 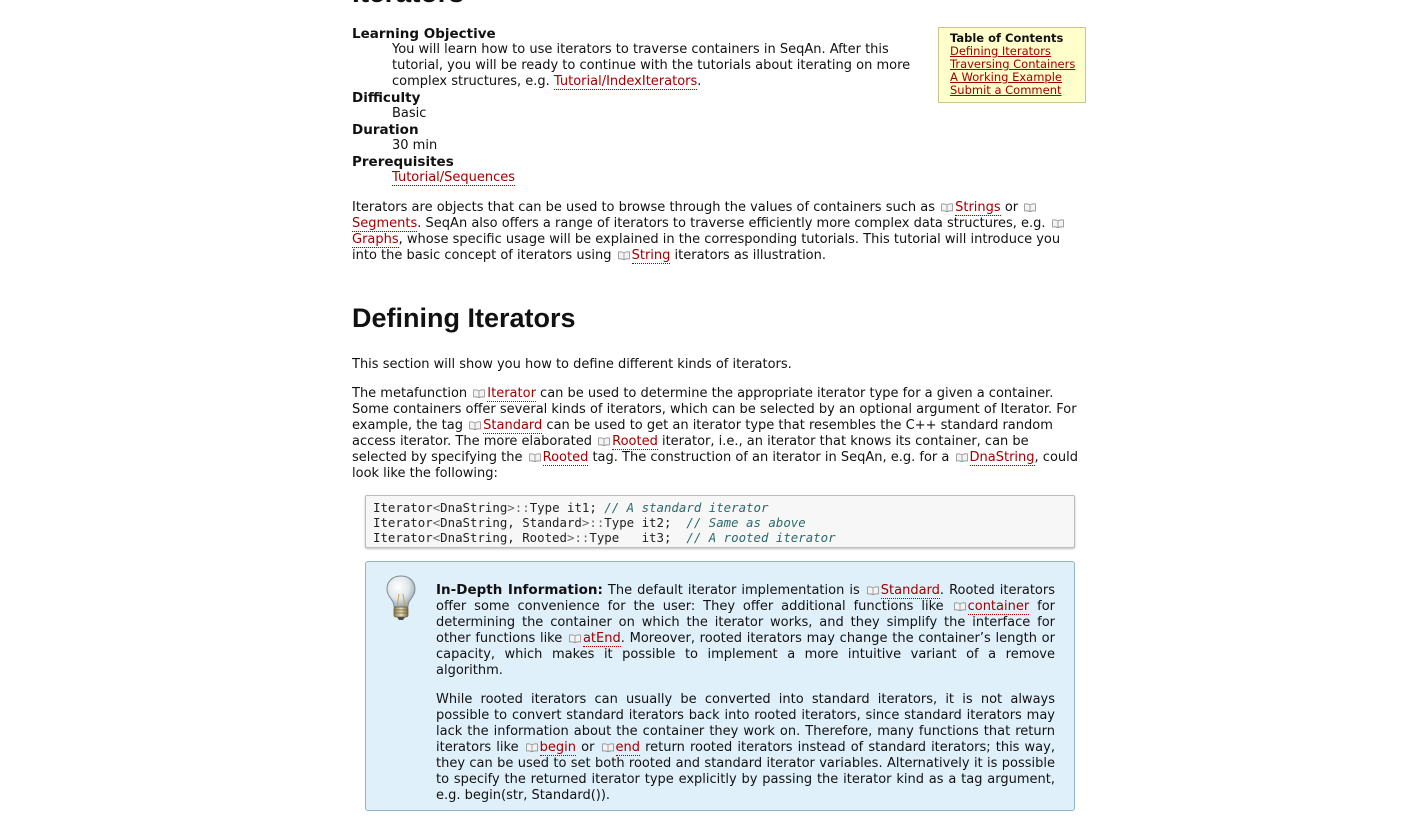 I want to click on end-link: end, so click(x=628, y=748).